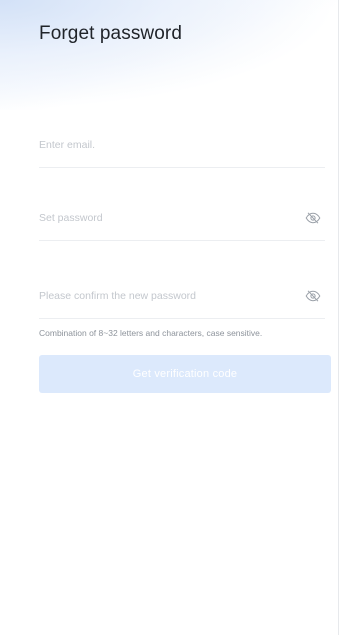  I want to click on email-field, so click(182, 145).